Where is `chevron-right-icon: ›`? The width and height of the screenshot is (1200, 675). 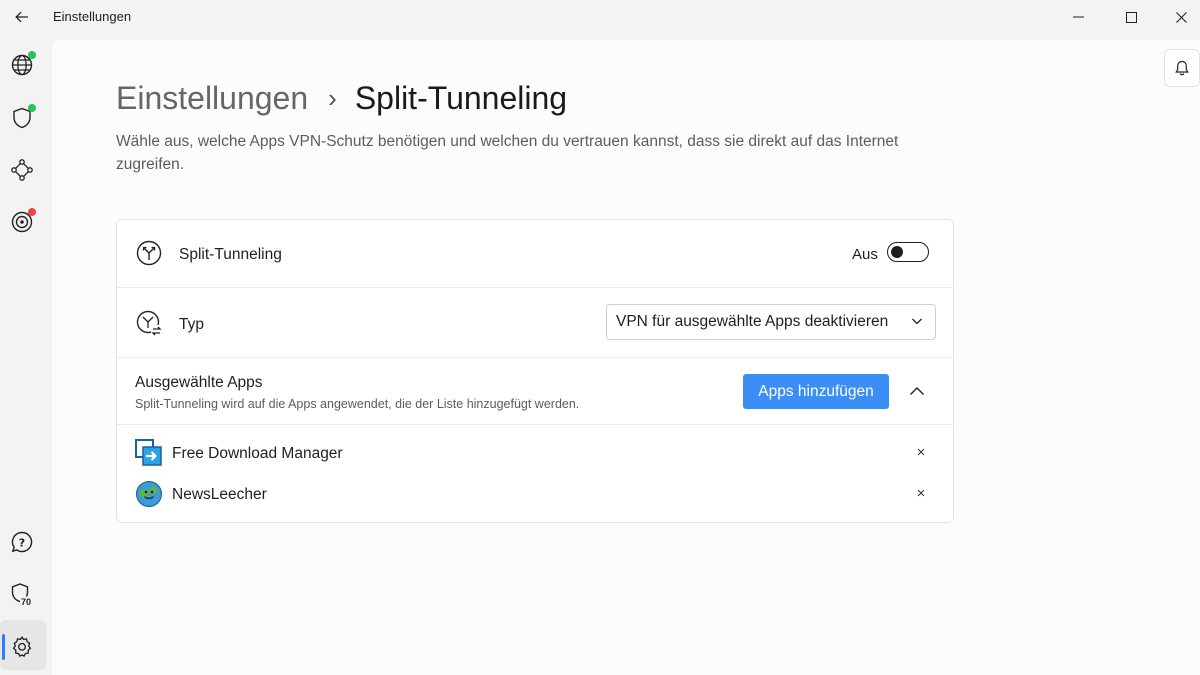 chevron-right-icon: › is located at coordinates (332, 98).